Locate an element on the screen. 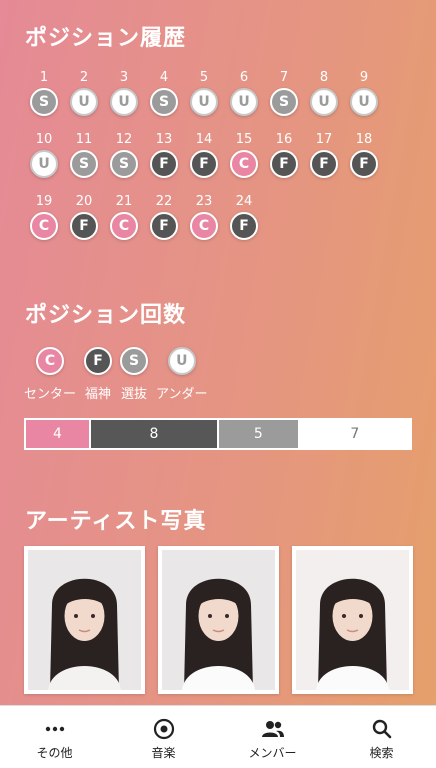  members-icon is located at coordinates (273, 729).